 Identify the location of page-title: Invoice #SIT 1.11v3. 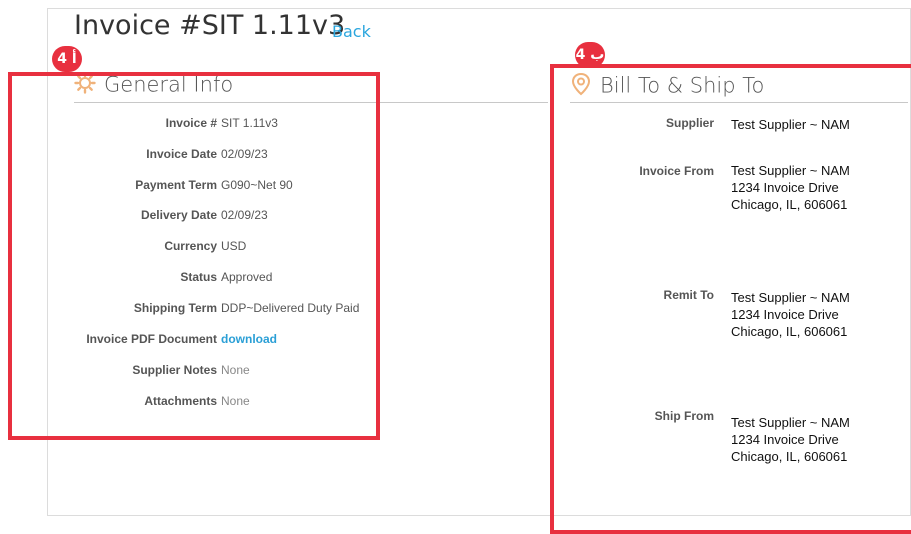
(210, 25).